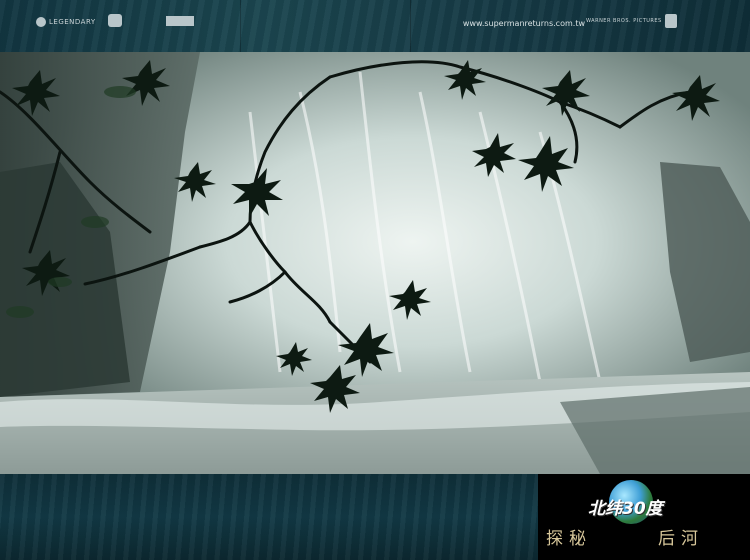 Image resolution: width=750 pixels, height=560 pixels. I want to click on subtitle-left: 探秘, so click(569, 539).